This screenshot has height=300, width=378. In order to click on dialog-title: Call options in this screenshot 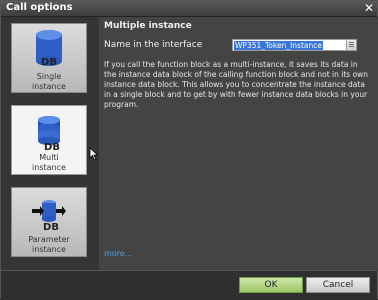, I will do `click(39, 7)`.